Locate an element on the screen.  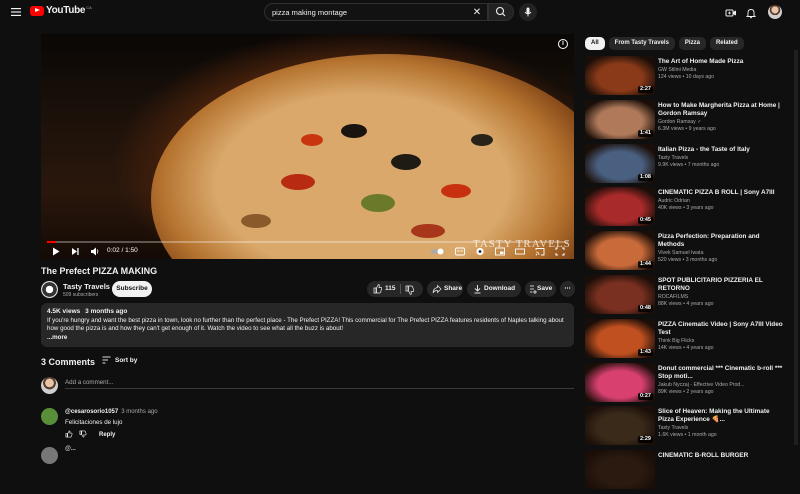
video-thumbnail: 1:43 is located at coordinates (620, 338).